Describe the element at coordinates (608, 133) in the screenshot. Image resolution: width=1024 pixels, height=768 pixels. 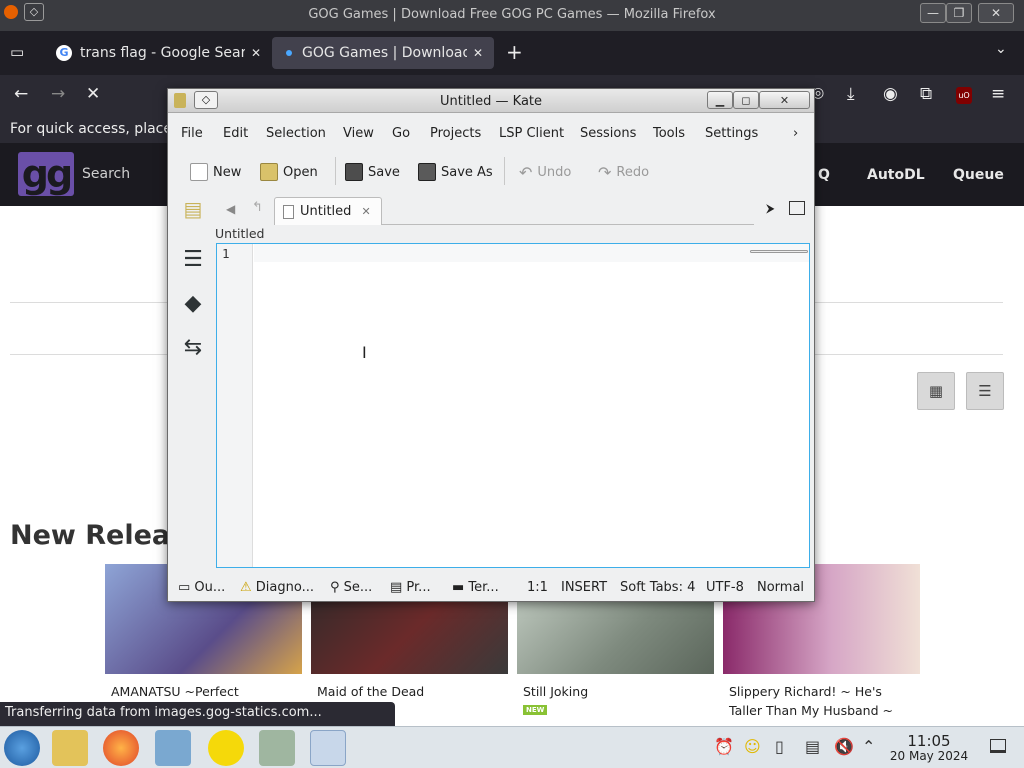
I see `menu-sessions: Sessions` at that location.